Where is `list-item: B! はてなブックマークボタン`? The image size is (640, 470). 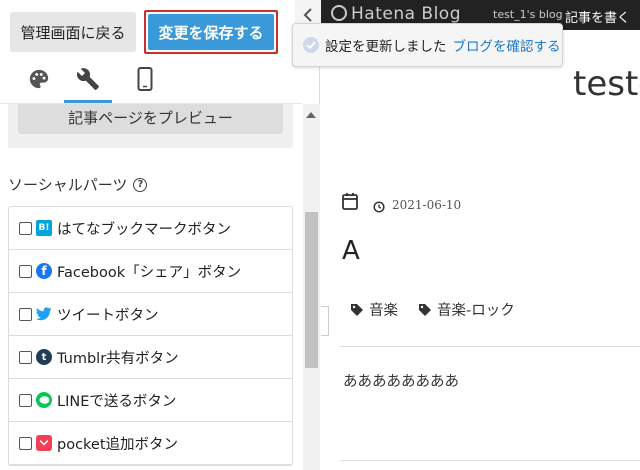
list-item: B! はてなブックマークボタン is located at coordinates (150, 228).